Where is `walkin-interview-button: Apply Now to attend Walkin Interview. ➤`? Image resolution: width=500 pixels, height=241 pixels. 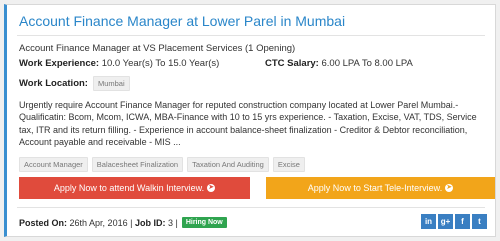 walkin-interview-button: Apply Now to attend Walkin Interview. ➤ is located at coordinates (134, 188).